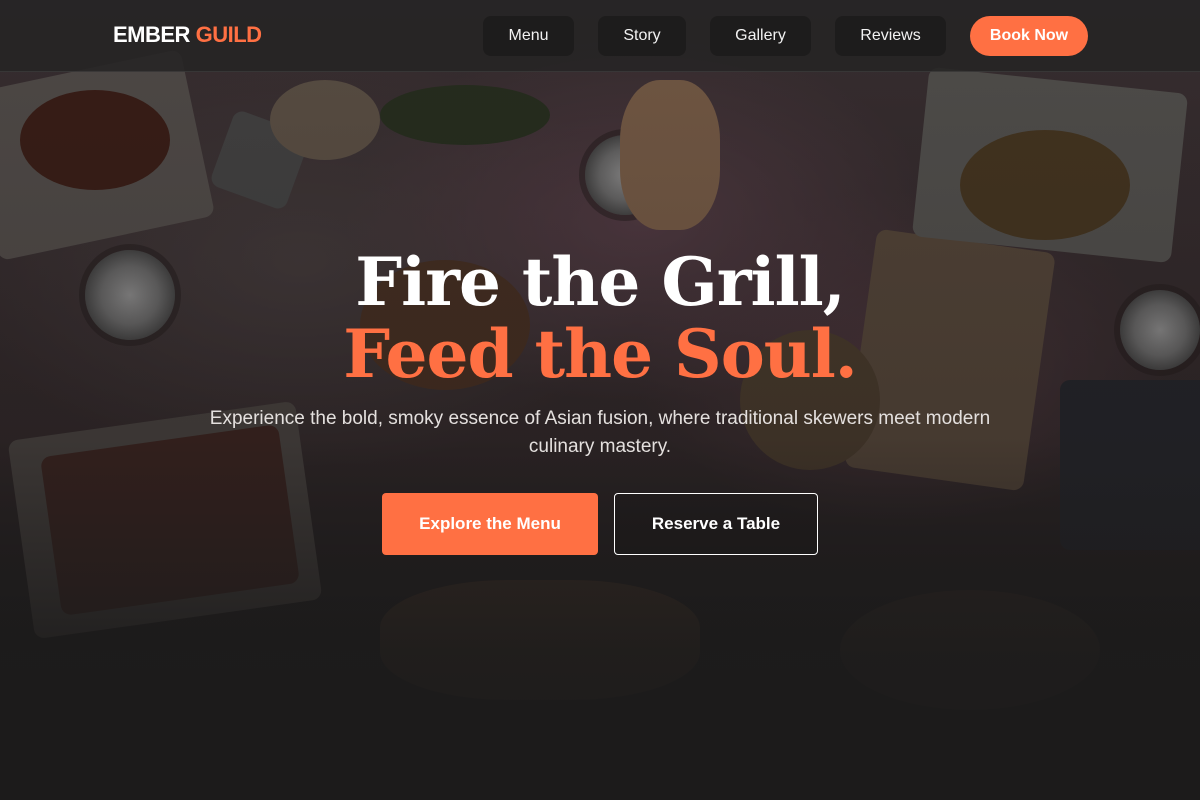  What do you see at coordinates (890, 36) in the screenshot?
I see `nav-link-reviews: Reviews` at bounding box center [890, 36].